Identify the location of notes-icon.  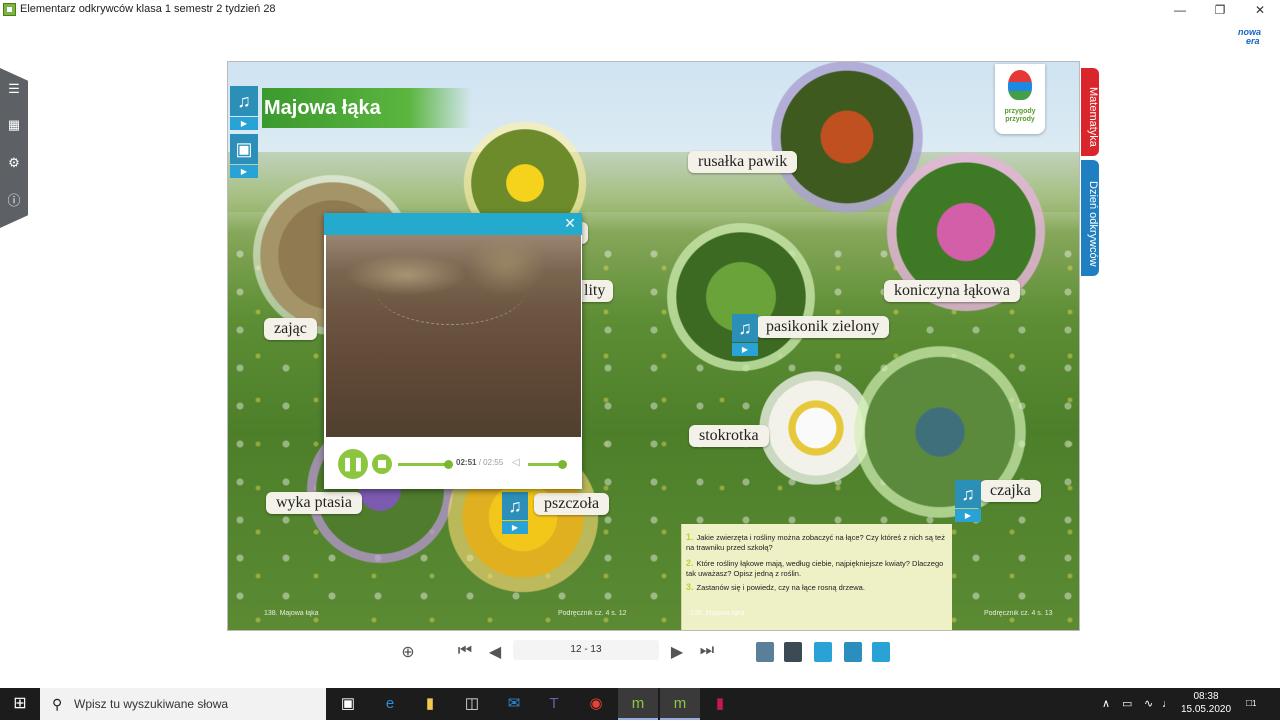
(823, 652).